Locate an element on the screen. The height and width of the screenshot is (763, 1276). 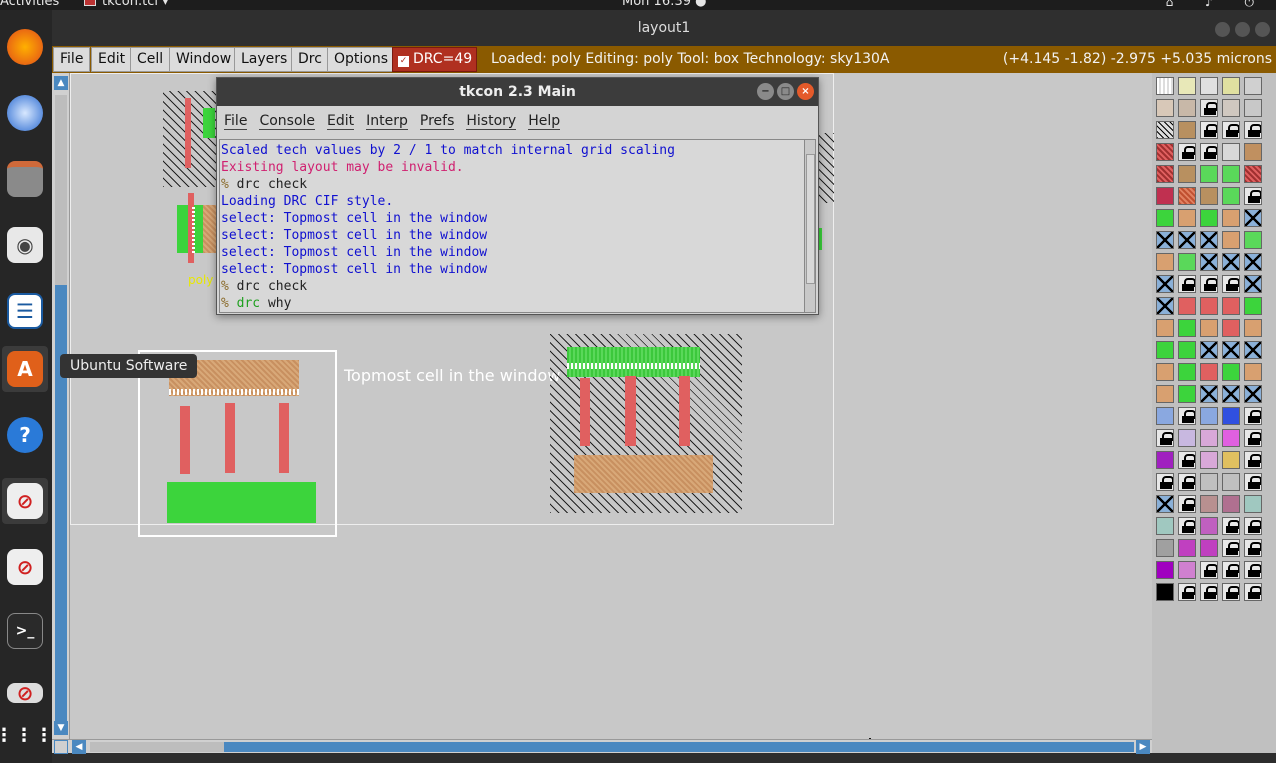
horizontal-scrollbar: ◀ ▶ is located at coordinates (602, 746).